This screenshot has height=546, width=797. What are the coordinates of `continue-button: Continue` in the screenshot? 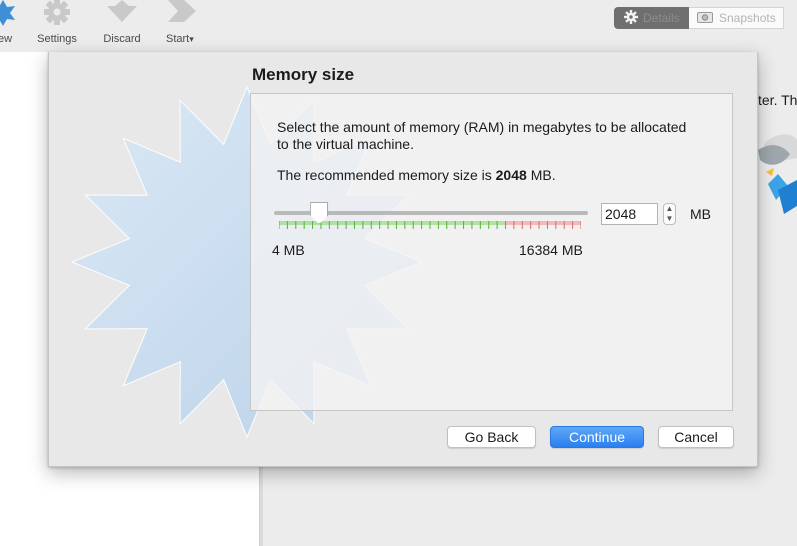 It's located at (597, 437).